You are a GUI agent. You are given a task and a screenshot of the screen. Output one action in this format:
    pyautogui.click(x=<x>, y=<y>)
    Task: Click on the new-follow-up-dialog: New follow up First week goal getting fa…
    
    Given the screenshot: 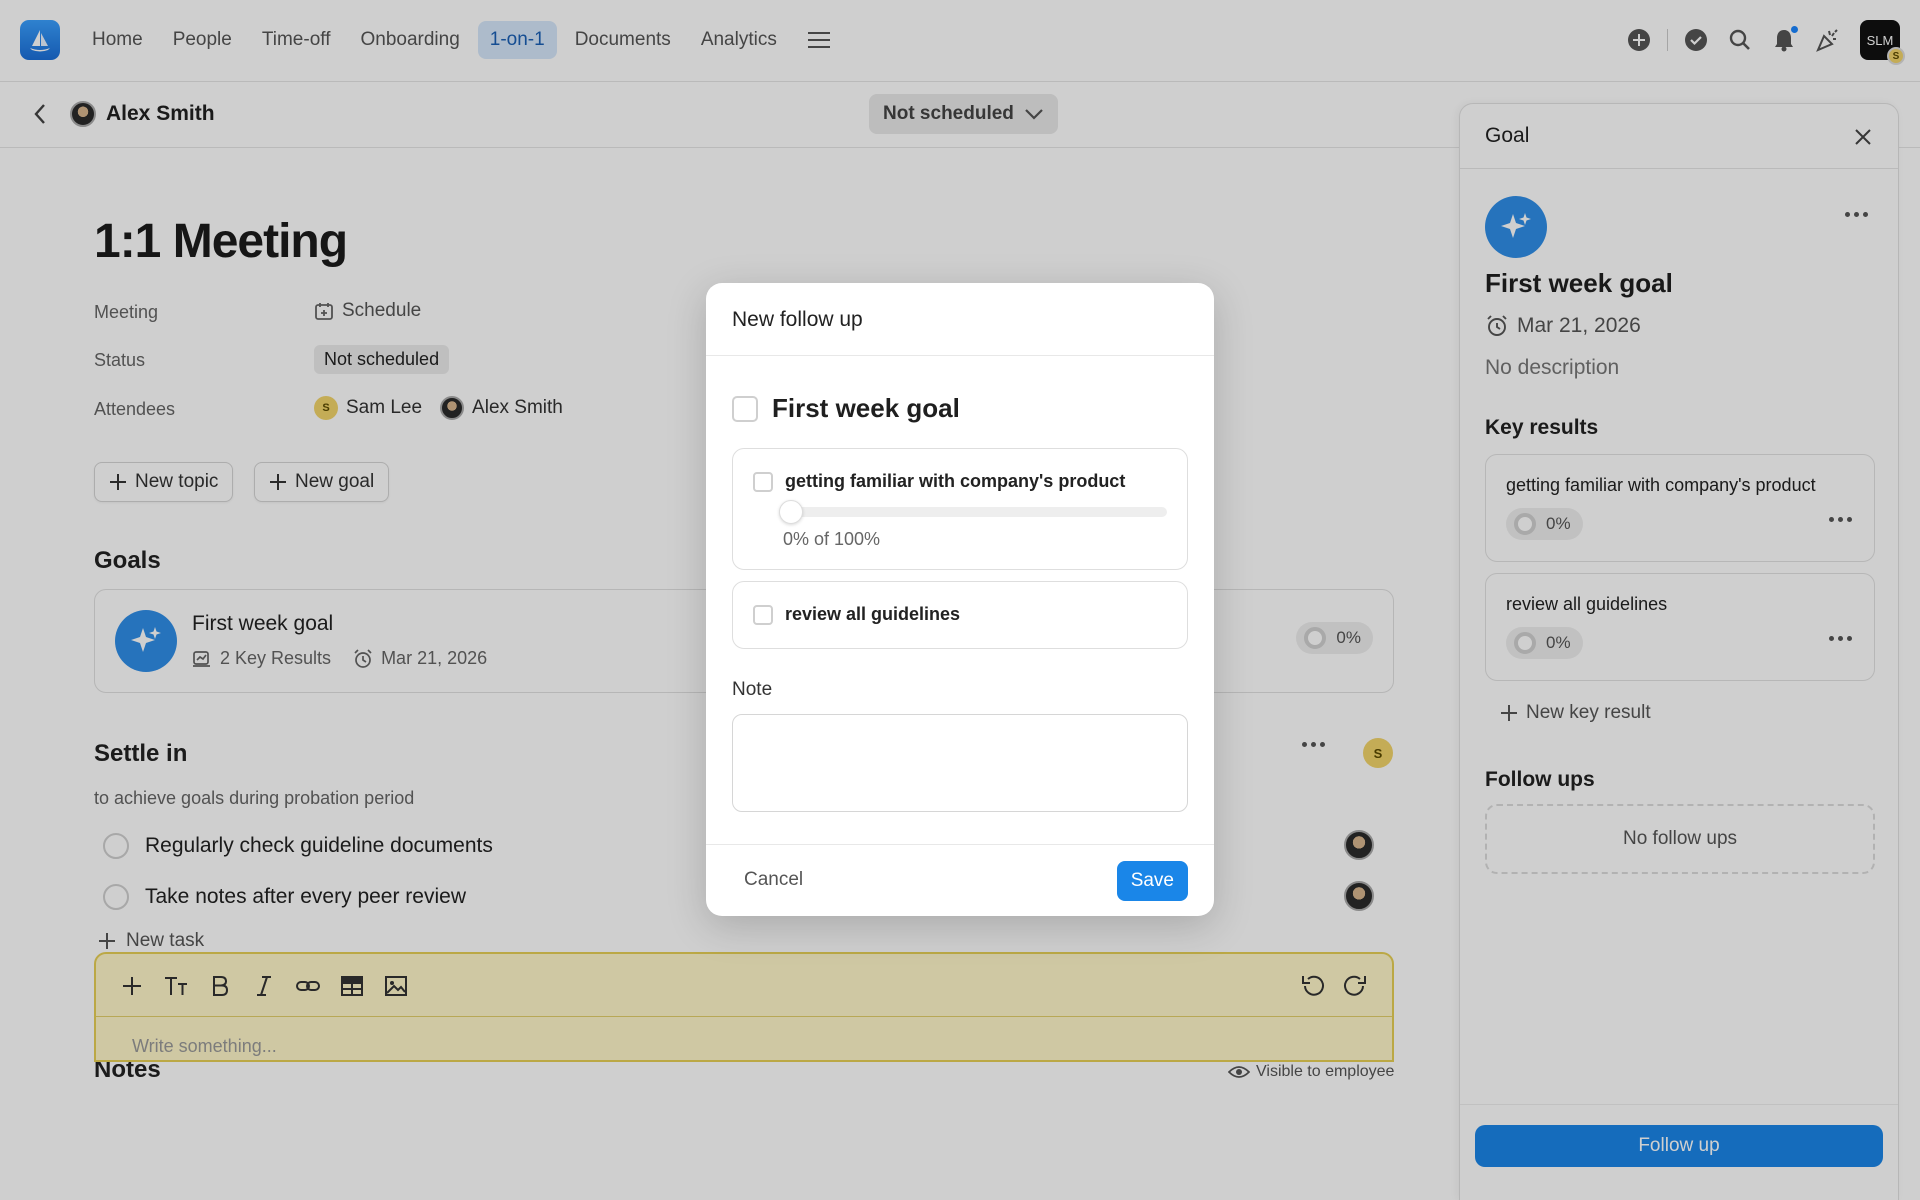 What is the action you would take?
    pyautogui.click(x=960, y=599)
    